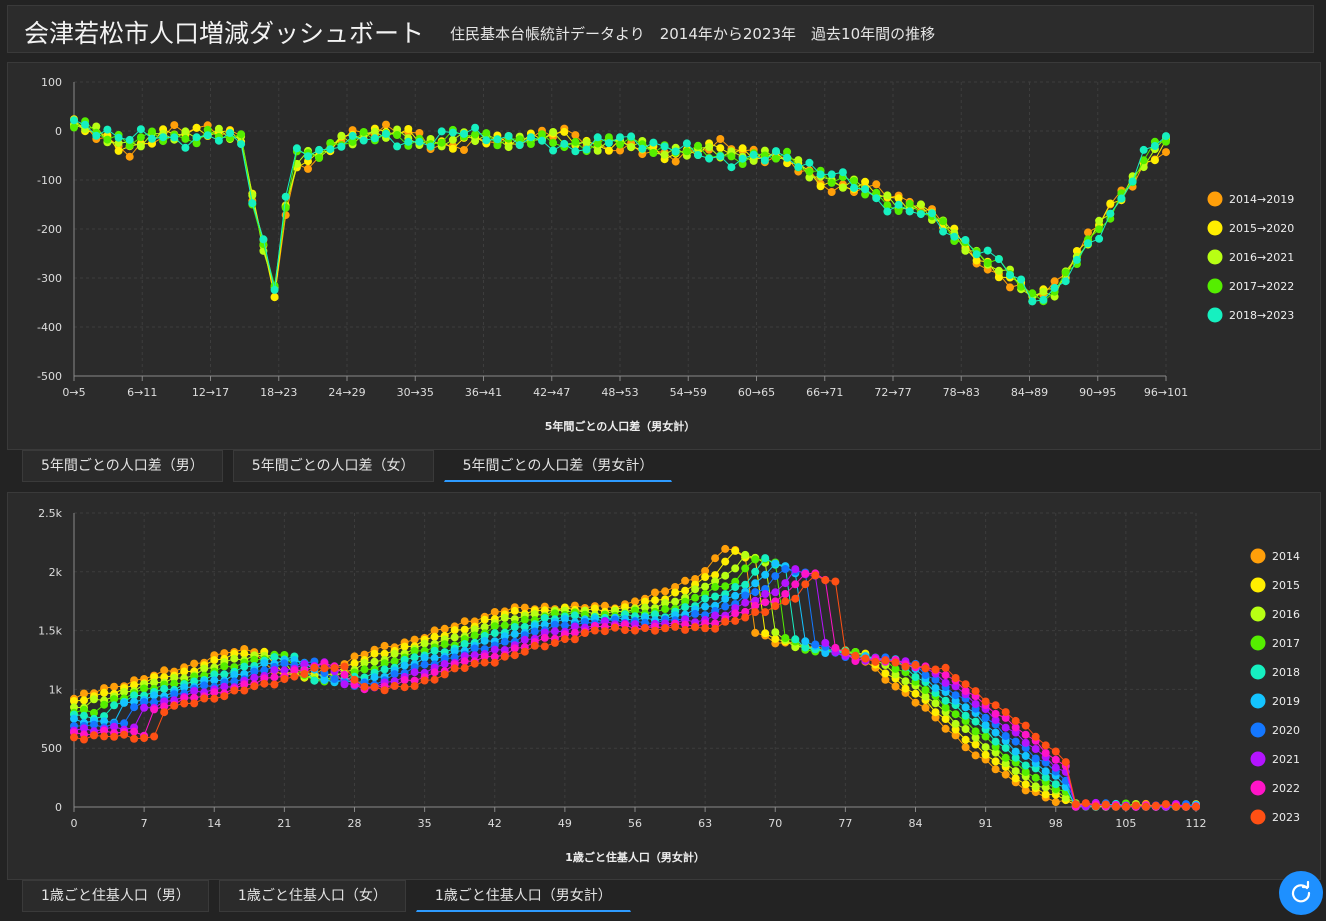  Describe the element at coordinates (49, 327) in the screenshot. I see `y-tick-label: -400` at that location.